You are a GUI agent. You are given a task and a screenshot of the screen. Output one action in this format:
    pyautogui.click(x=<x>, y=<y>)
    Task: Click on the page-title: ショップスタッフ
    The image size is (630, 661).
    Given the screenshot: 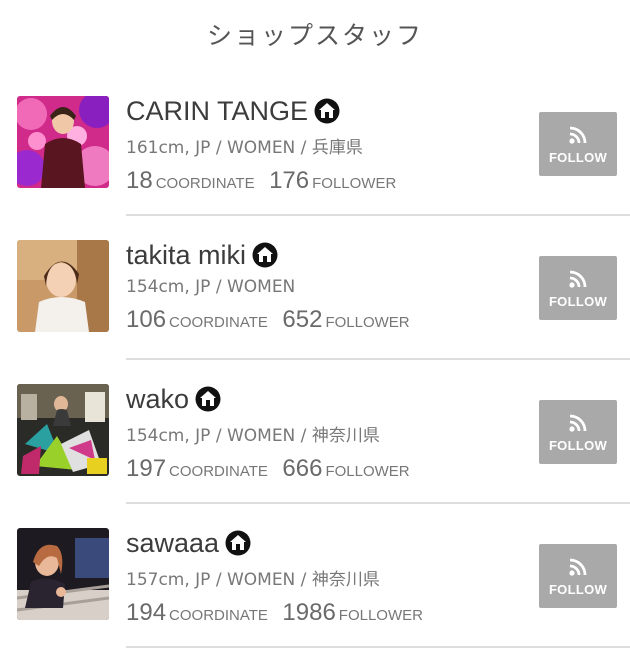 What is the action you would take?
    pyautogui.click(x=314, y=35)
    